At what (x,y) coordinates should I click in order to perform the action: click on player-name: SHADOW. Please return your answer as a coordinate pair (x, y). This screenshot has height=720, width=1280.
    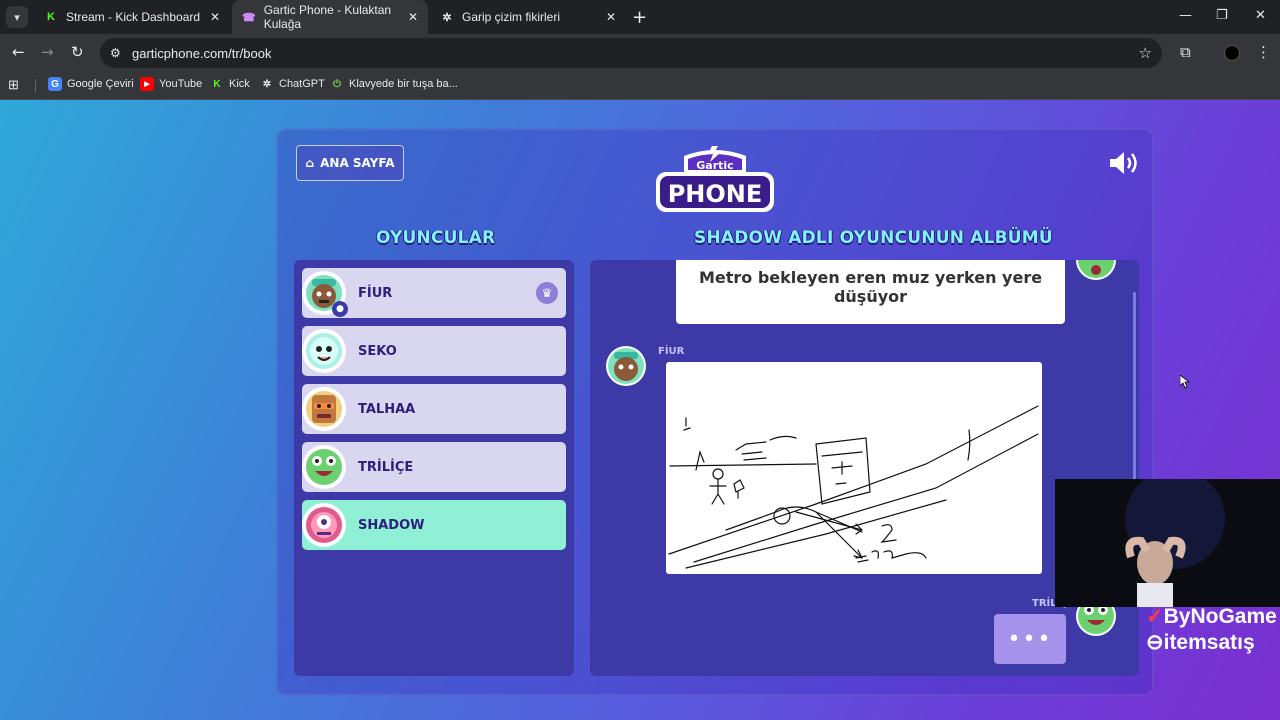
    Looking at the image, I should click on (391, 525).